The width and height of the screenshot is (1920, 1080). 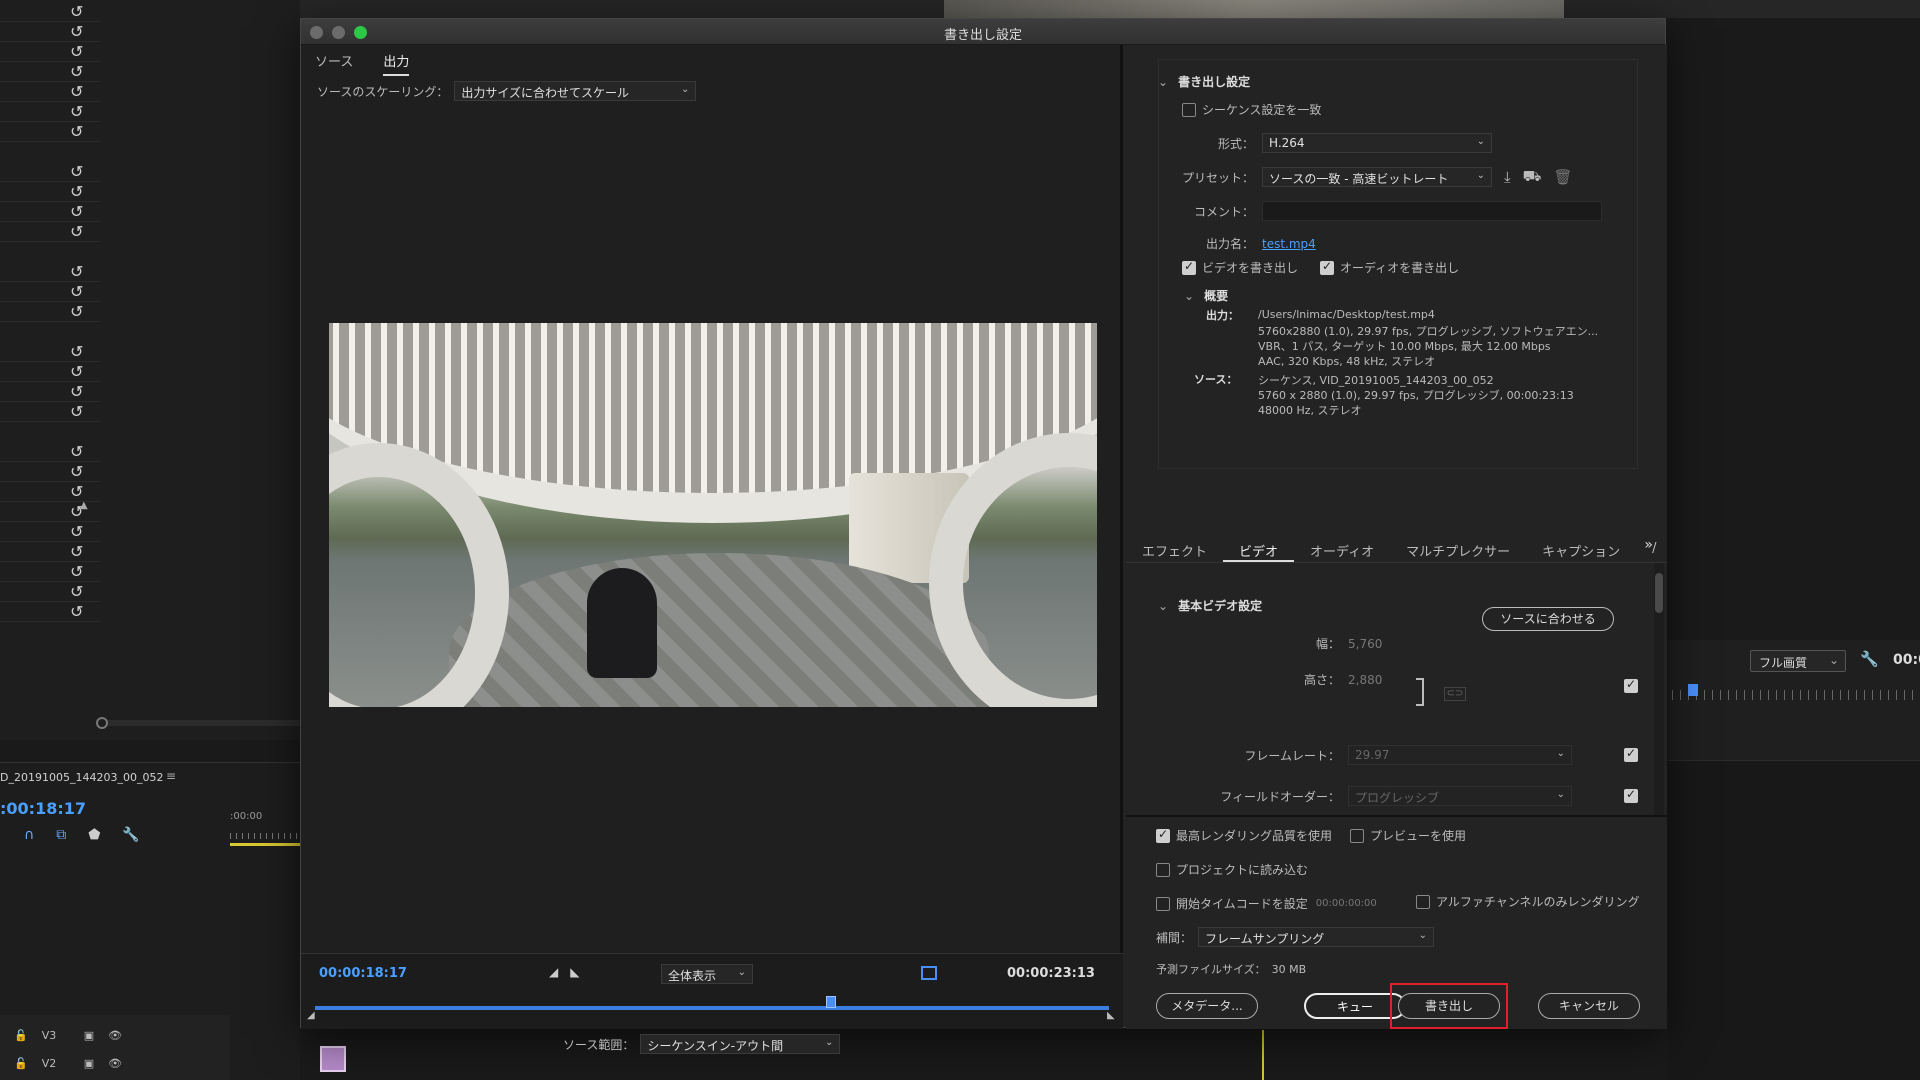 I want to click on scroll-thumb, so click(x=1659, y=593).